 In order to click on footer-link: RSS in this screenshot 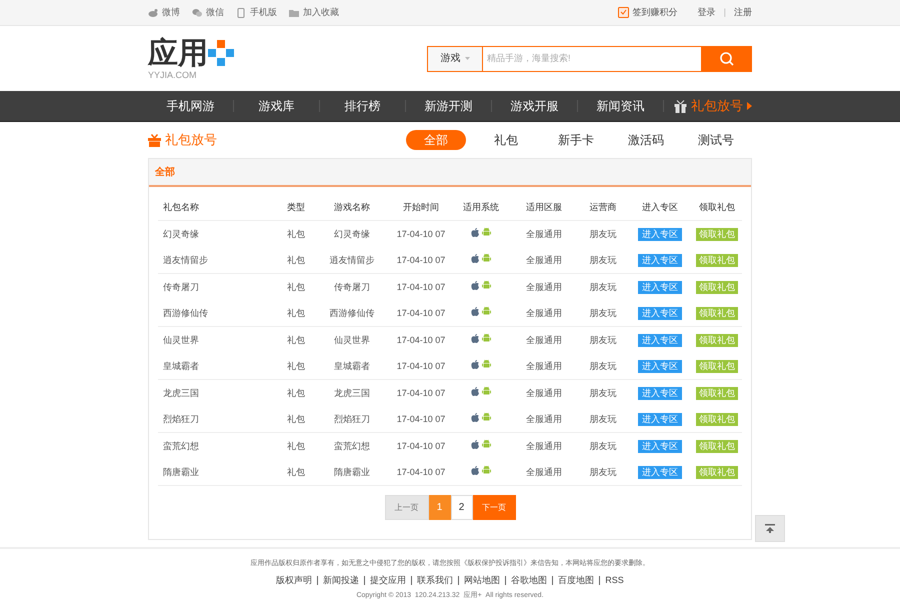, I will do `click(614, 580)`.